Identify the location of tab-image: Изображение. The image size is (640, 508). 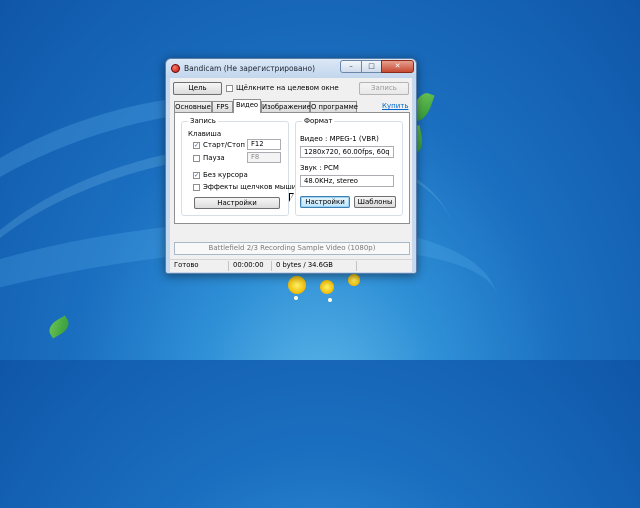
(286, 106).